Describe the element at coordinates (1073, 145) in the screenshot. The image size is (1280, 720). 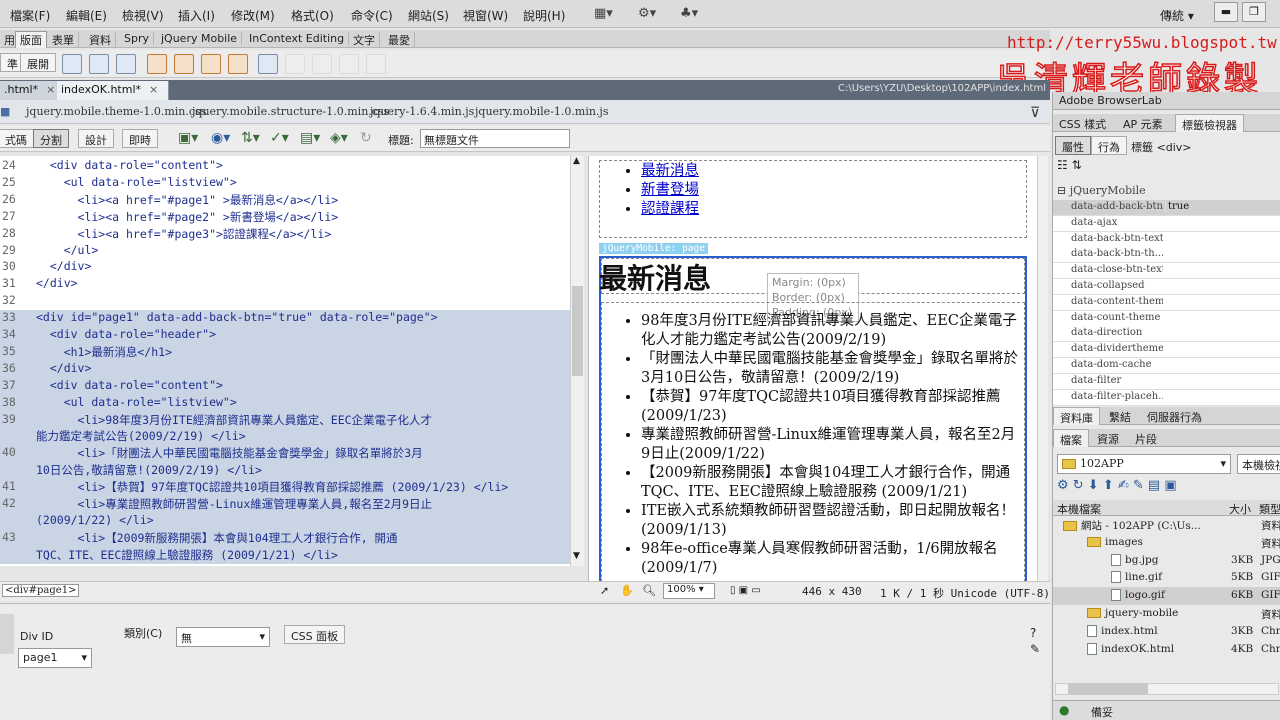
I see `attributes-button: 屬性` at that location.